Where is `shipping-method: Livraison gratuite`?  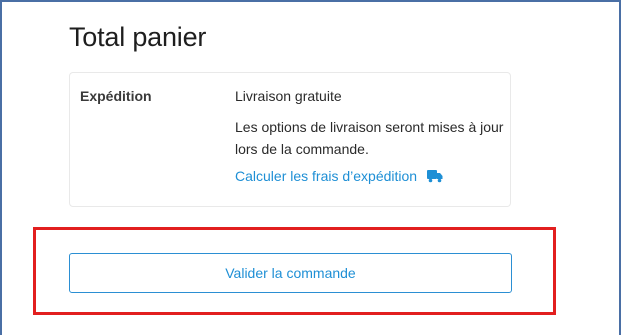 shipping-method: Livraison gratuite is located at coordinates (288, 96).